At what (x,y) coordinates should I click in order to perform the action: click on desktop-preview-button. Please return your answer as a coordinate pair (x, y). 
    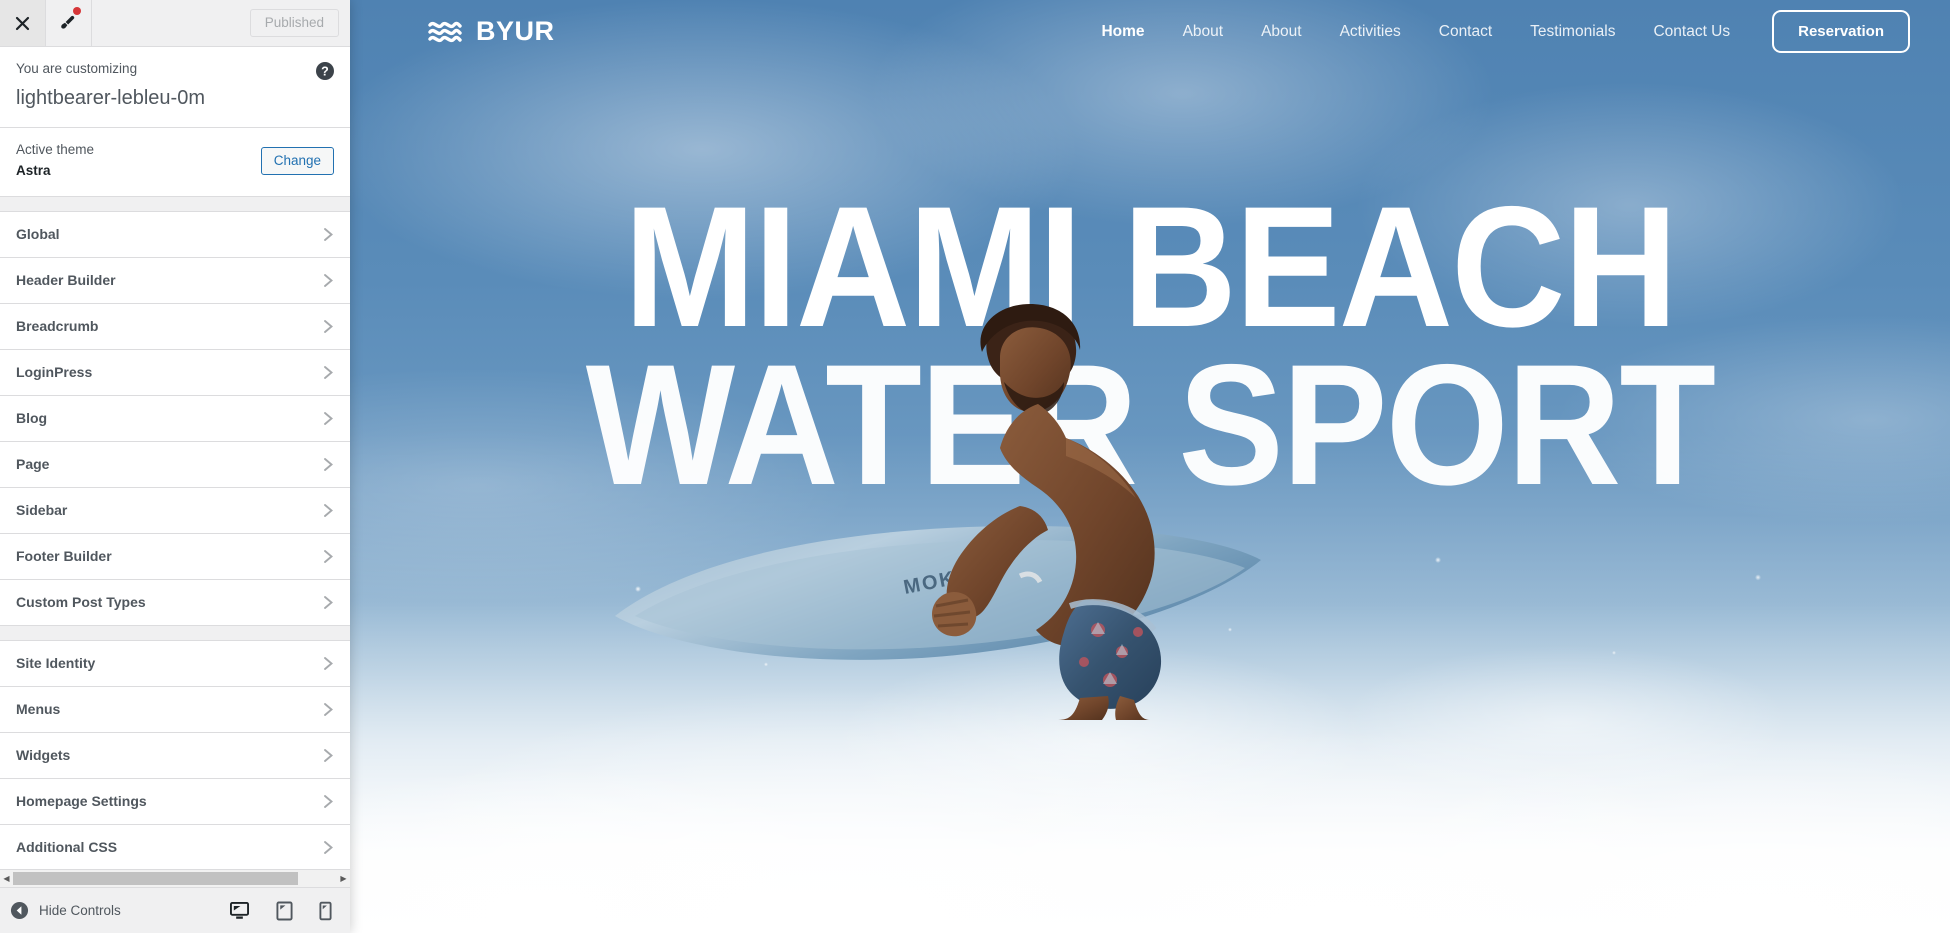
    Looking at the image, I should click on (239, 910).